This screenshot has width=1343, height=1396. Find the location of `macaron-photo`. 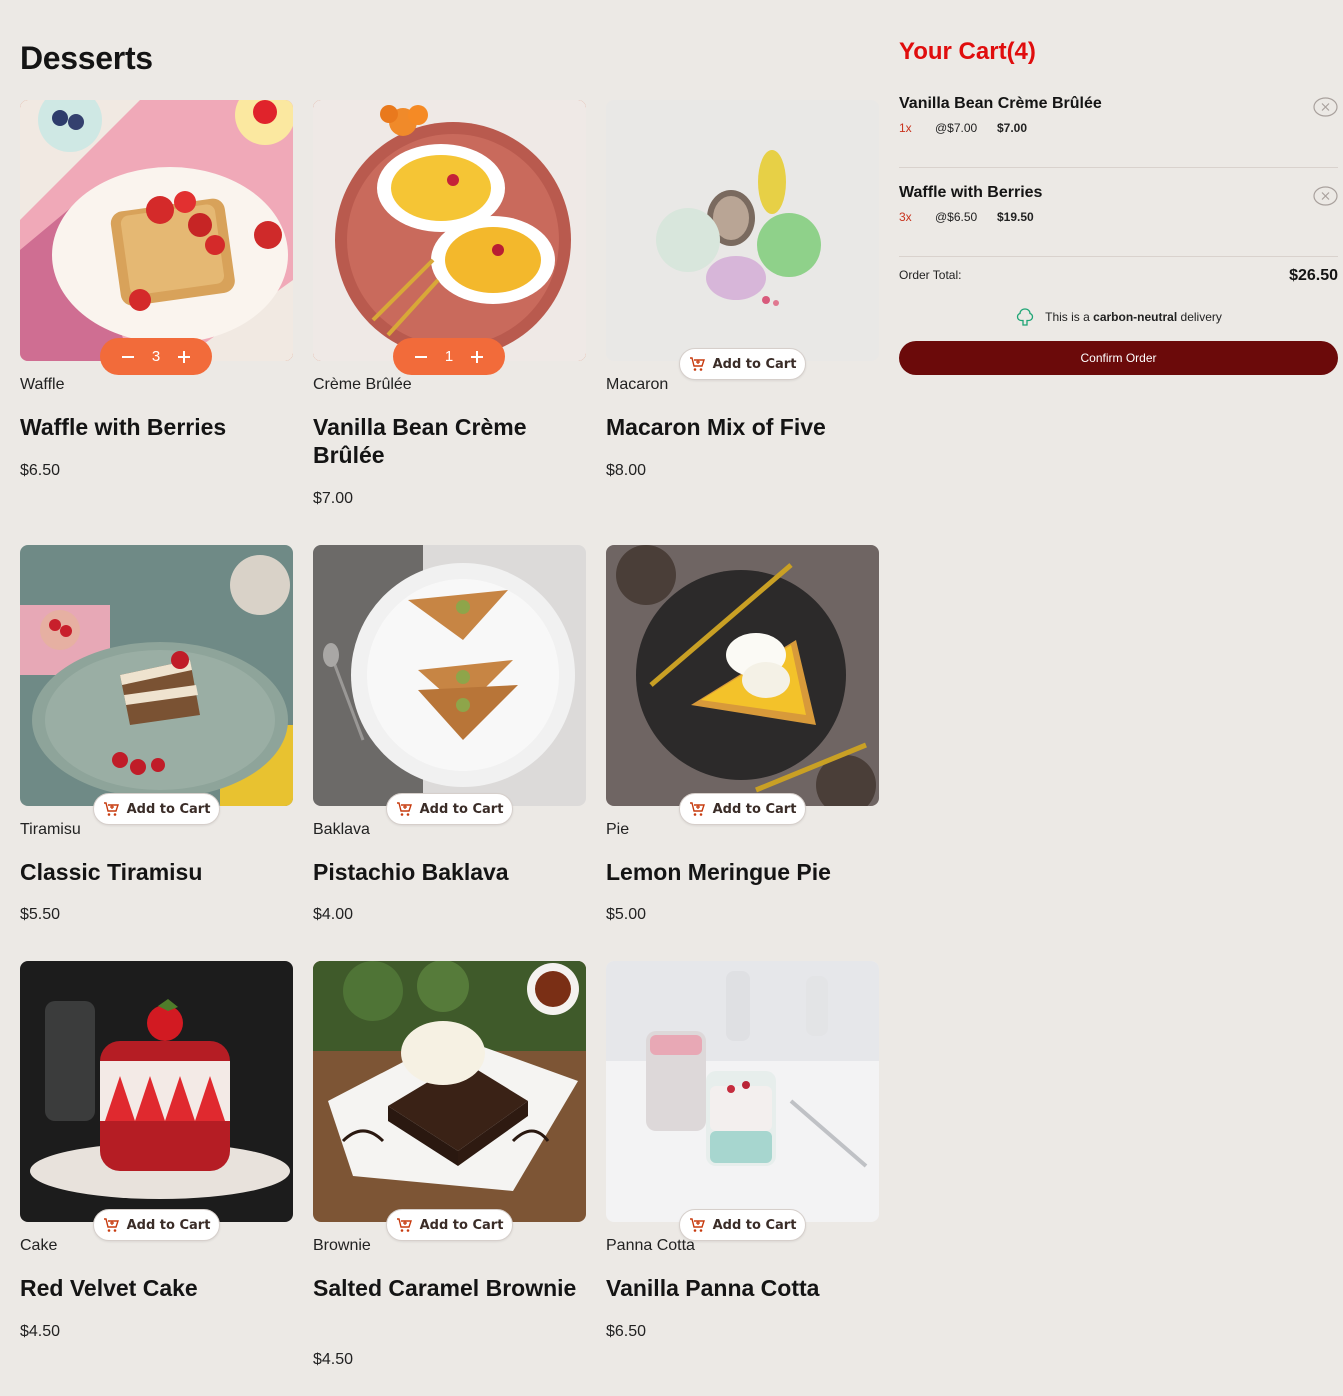

macaron-photo is located at coordinates (742, 230).